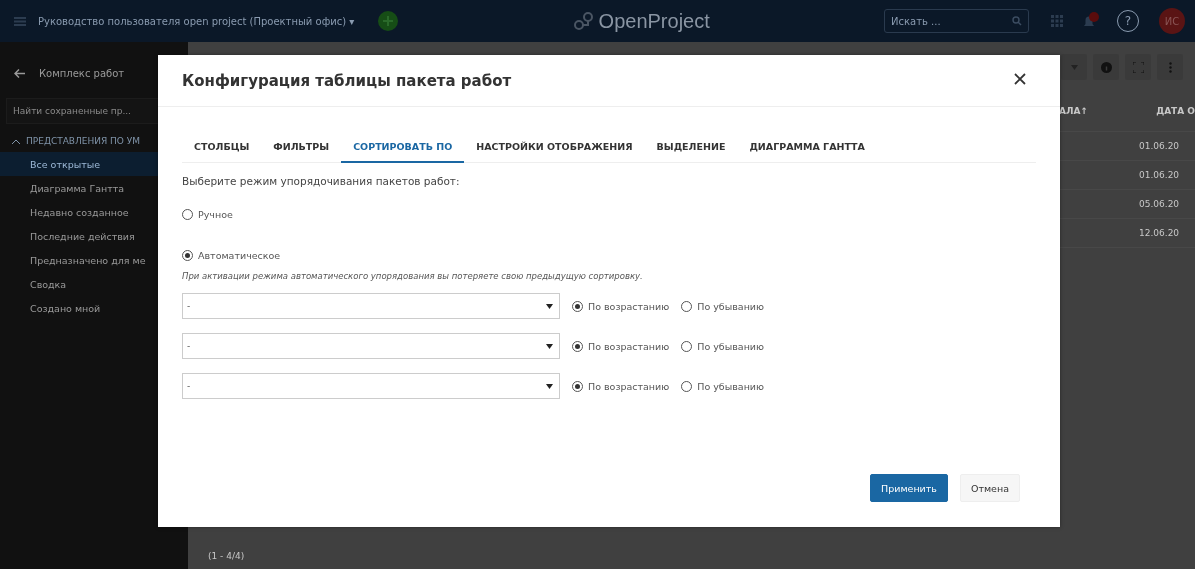 The height and width of the screenshot is (569, 1195). I want to click on back-arrow-icon, so click(19, 73).